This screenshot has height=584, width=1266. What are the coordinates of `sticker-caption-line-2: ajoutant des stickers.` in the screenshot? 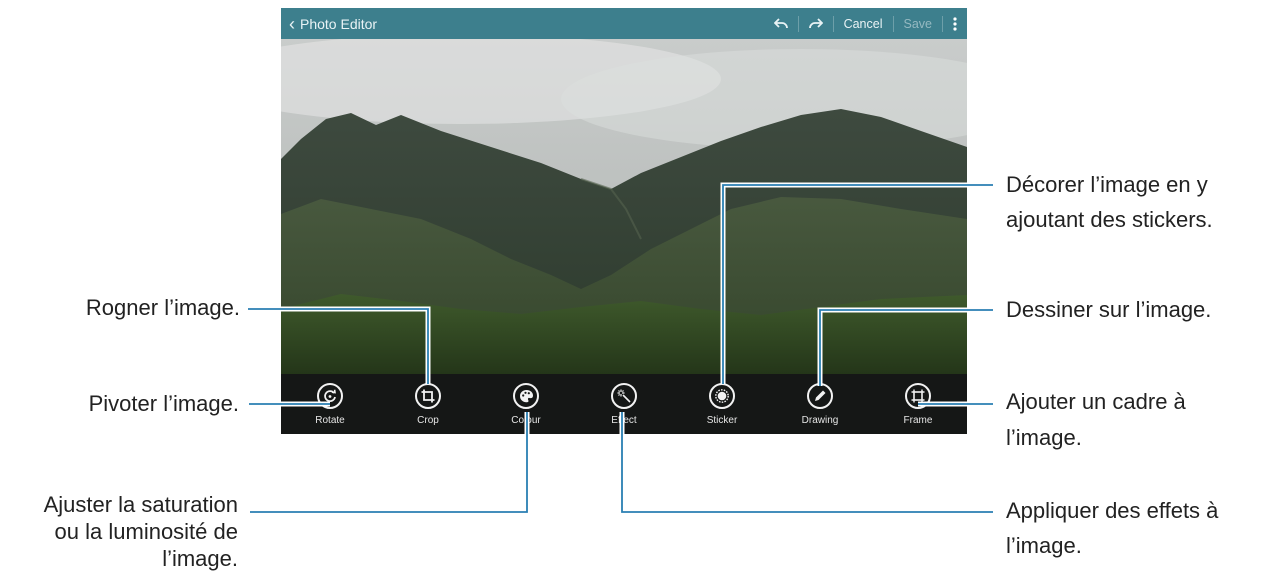 It's located at (1109, 219).